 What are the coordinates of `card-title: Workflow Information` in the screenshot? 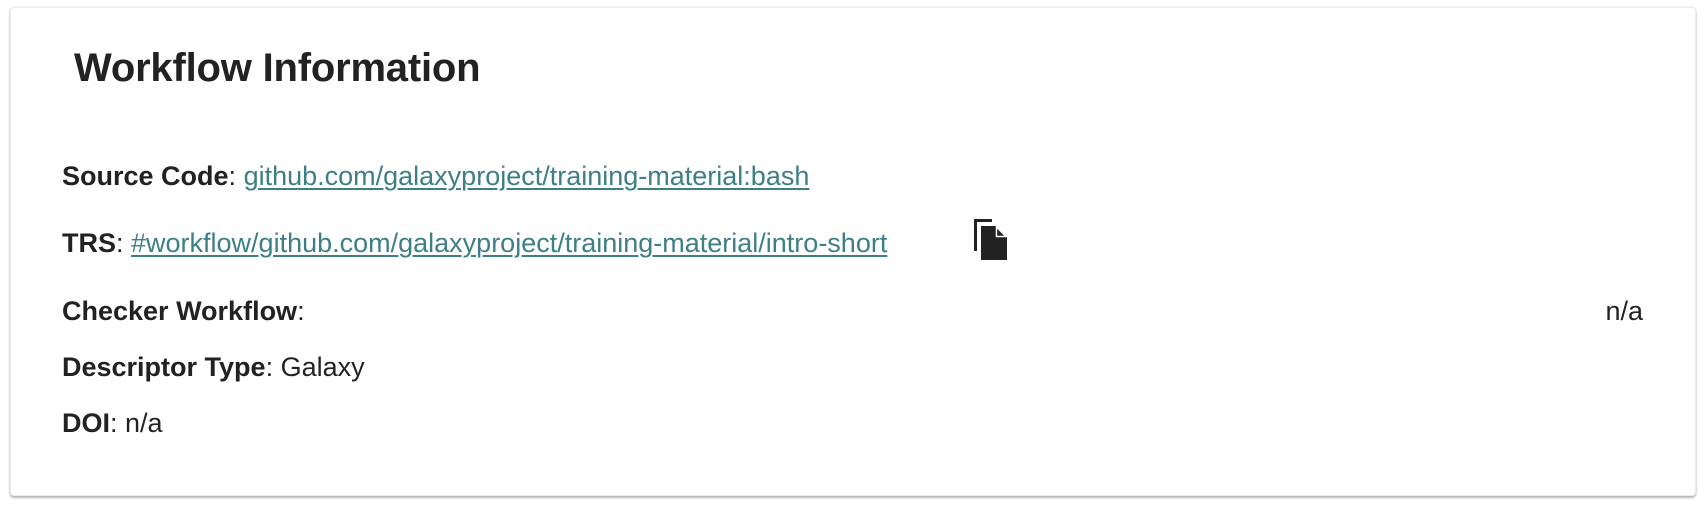 It's located at (277, 68).